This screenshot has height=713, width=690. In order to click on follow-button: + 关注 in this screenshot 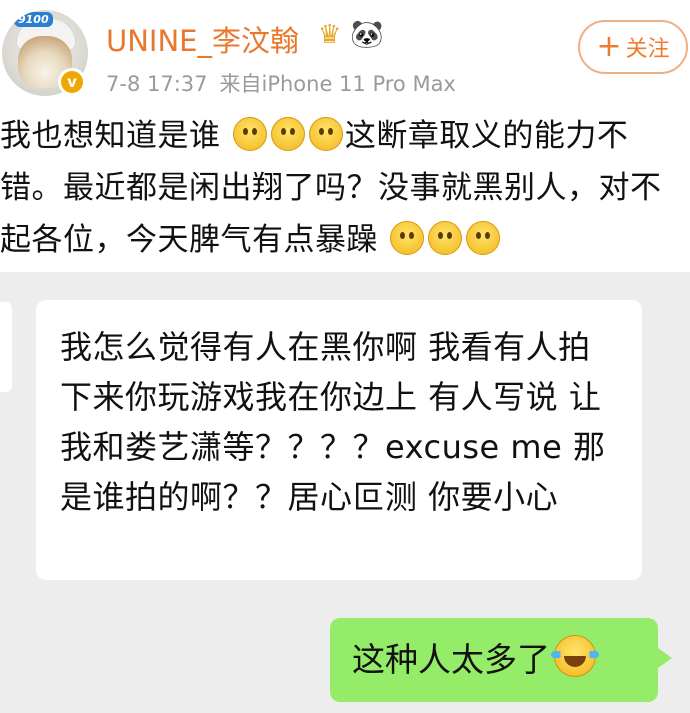, I will do `click(633, 47)`.